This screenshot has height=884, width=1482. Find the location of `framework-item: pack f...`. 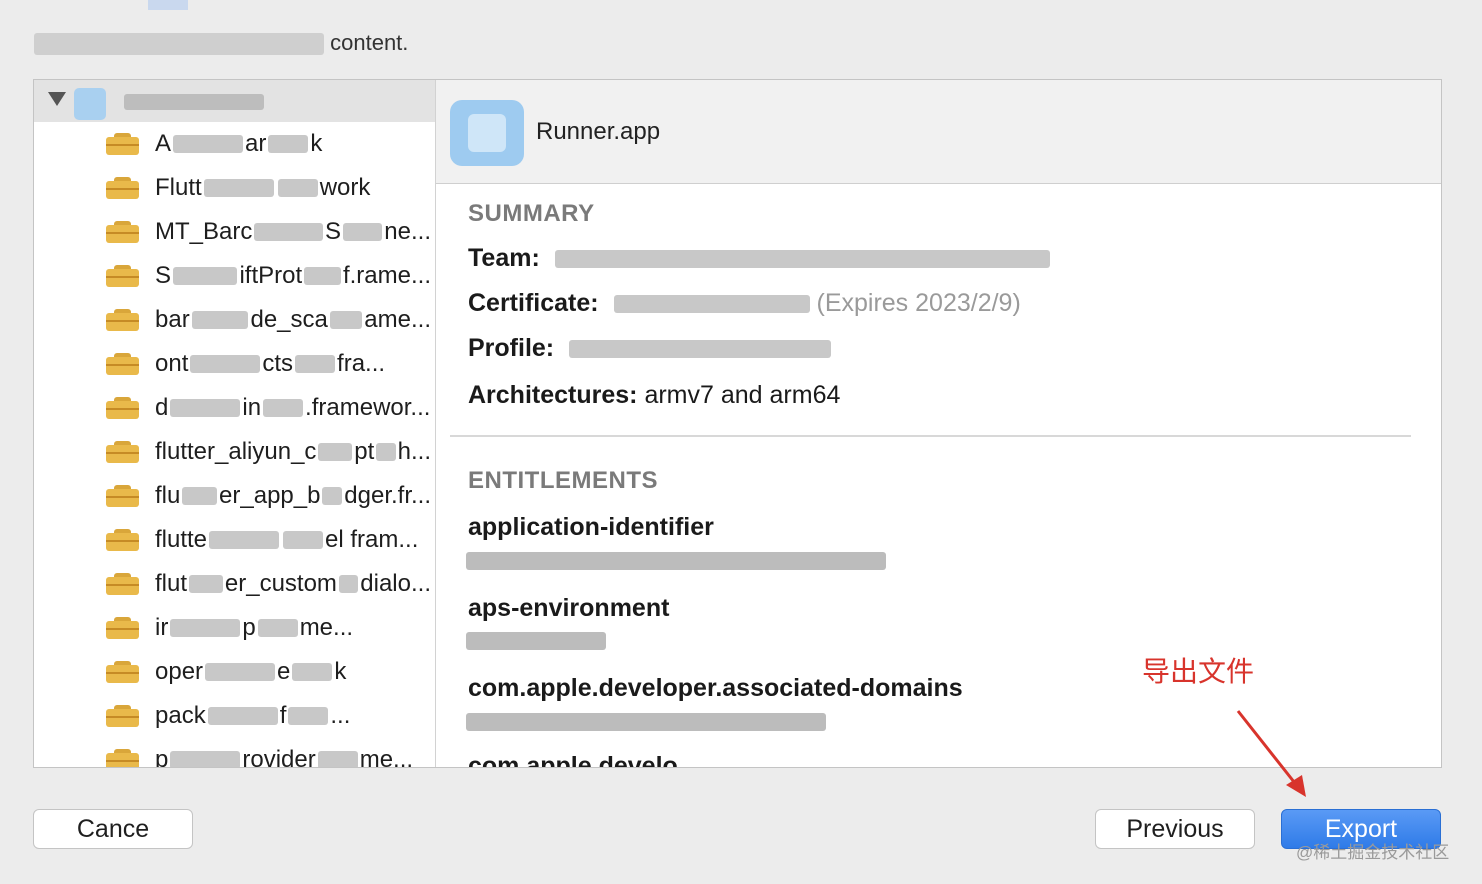

framework-item: pack f... is located at coordinates (234, 716).